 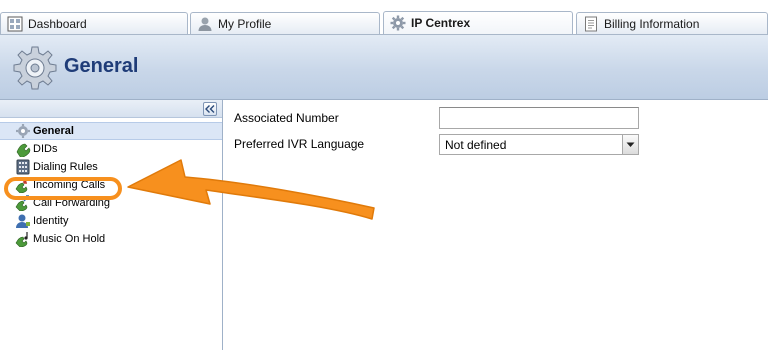 I want to click on user-icon, so click(x=205, y=24).